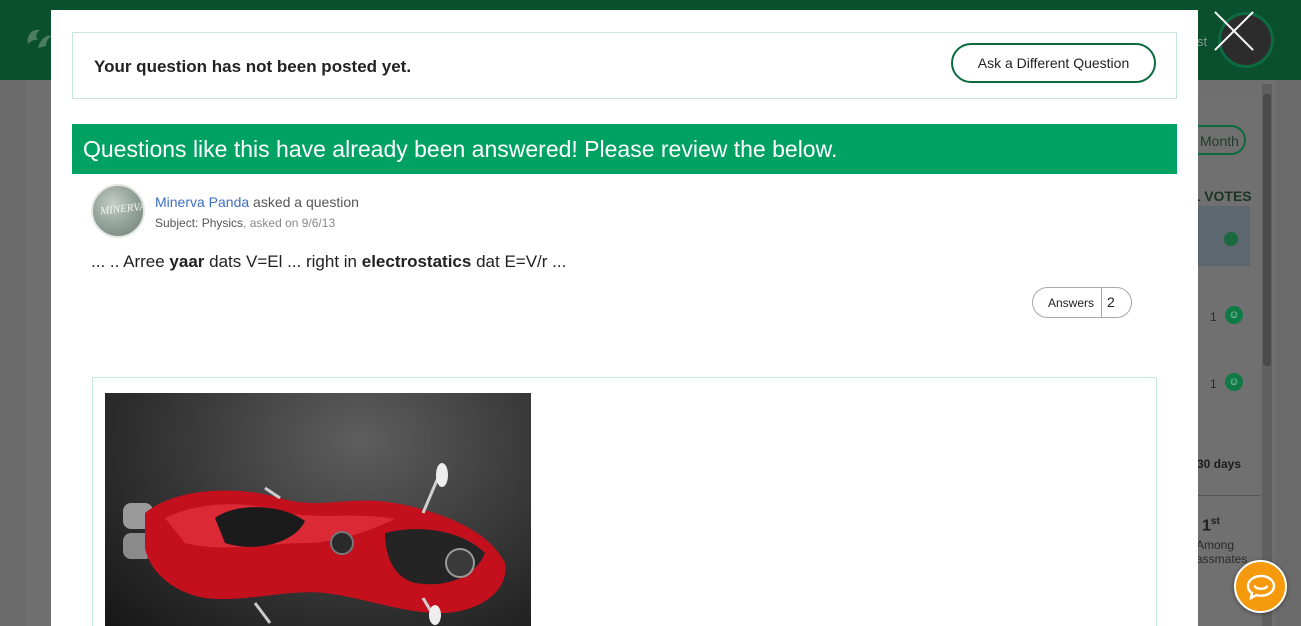  I want to click on scrollbar-thumb, so click(1267, 230).